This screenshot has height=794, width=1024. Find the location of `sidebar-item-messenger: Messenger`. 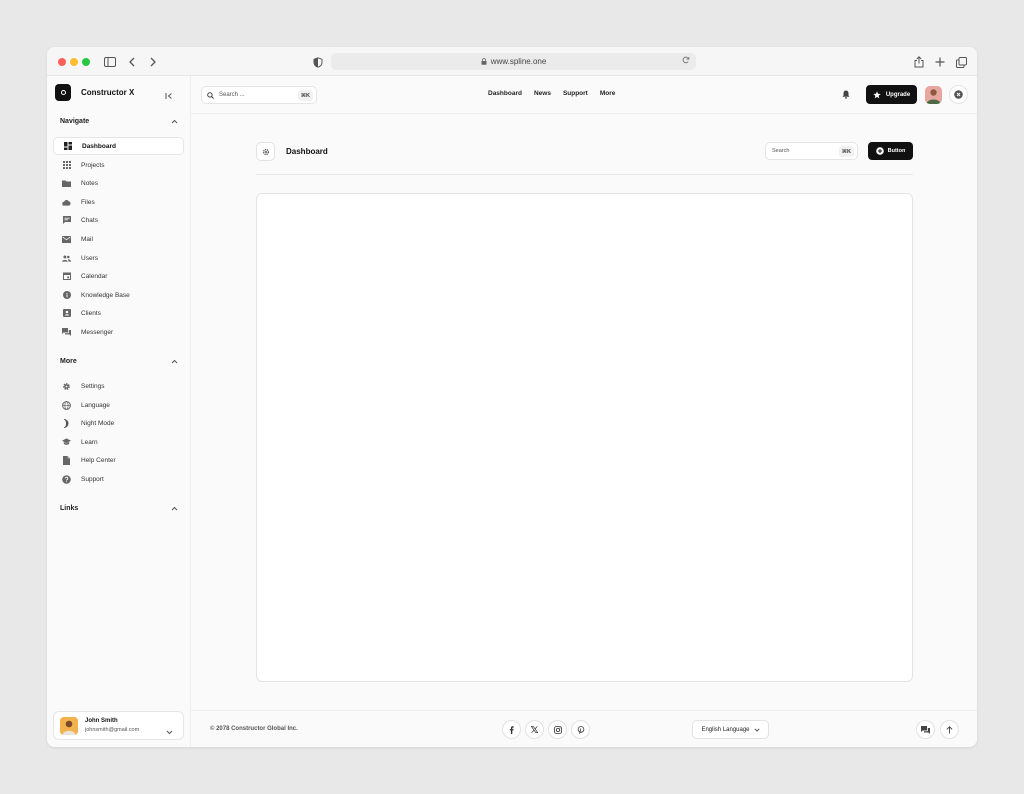

sidebar-item-messenger: Messenger is located at coordinates (118, 332).